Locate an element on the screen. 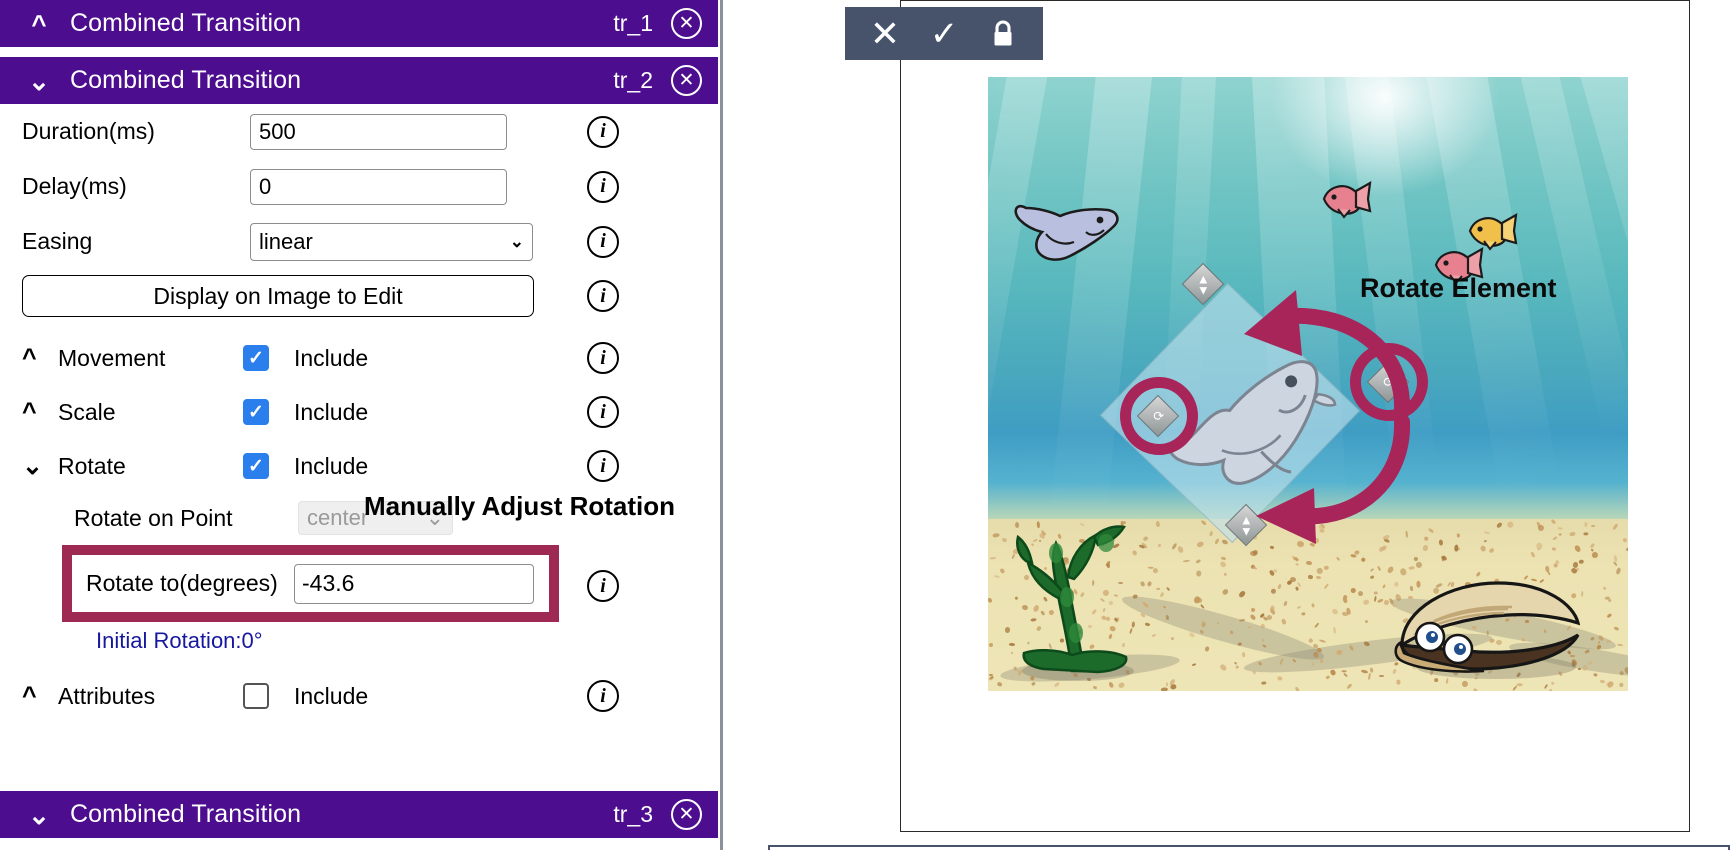 This screenshot has width=1730, height=850. background-dolphin is located at coordinates (1066, 232).